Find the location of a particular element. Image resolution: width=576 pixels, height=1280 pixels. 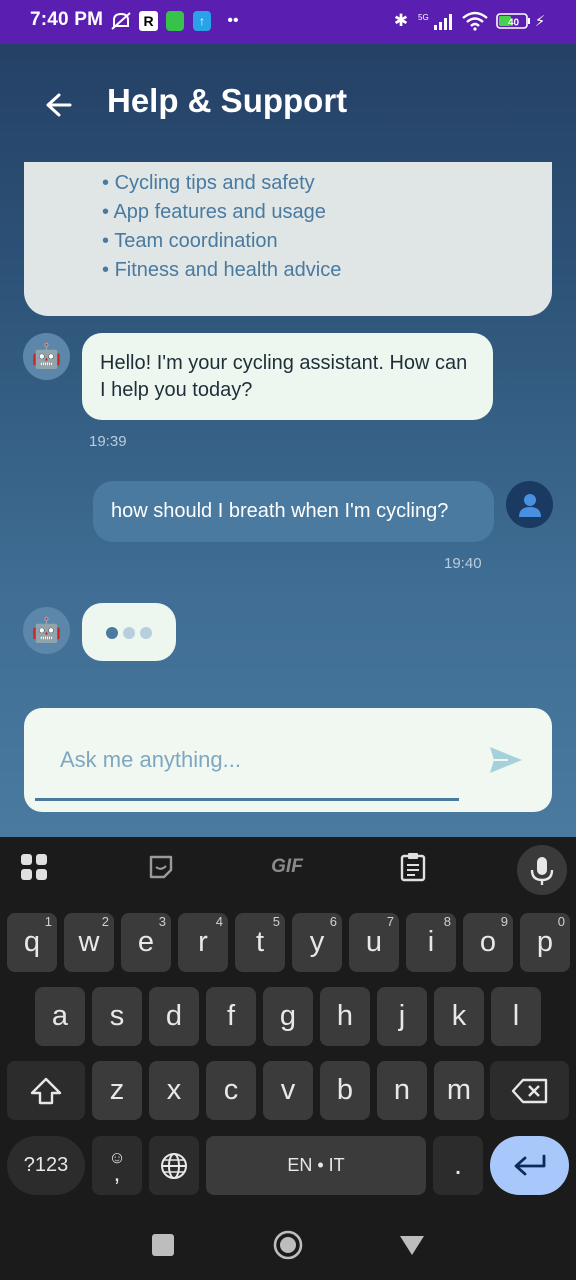

key-label: p is located at coordinates (545, 942).